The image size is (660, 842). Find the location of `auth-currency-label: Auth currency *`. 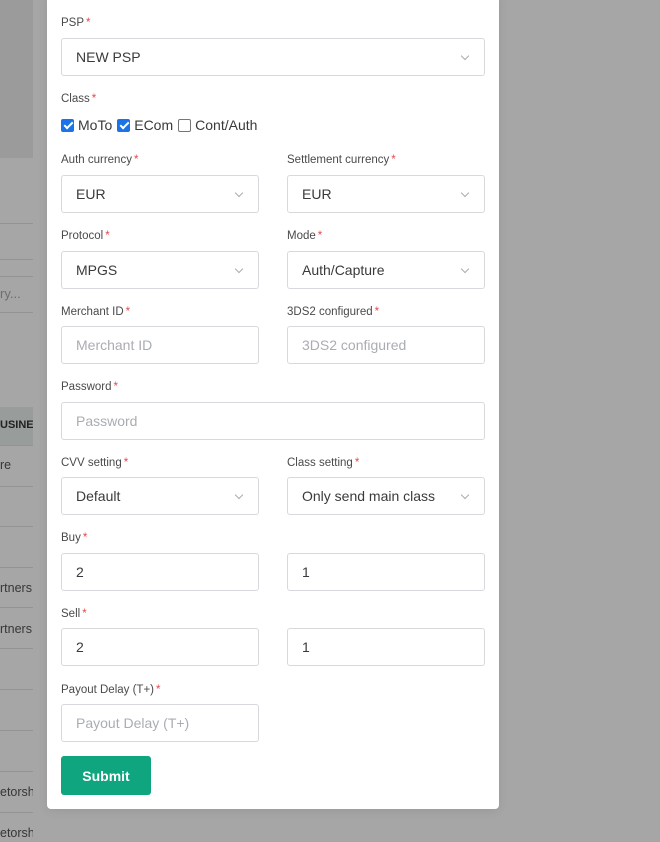

auth-currency-label: Auth currency * is located at coordinates (100, 160).